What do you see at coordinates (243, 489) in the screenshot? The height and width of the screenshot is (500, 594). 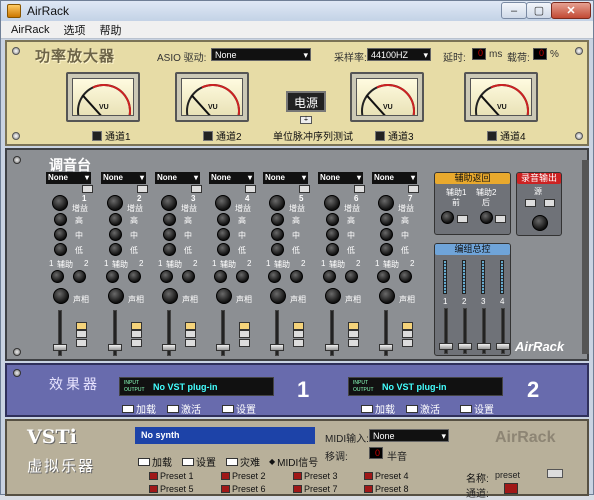 I see `preset-button-6: Preset 6` at bounding box center [243, 489].